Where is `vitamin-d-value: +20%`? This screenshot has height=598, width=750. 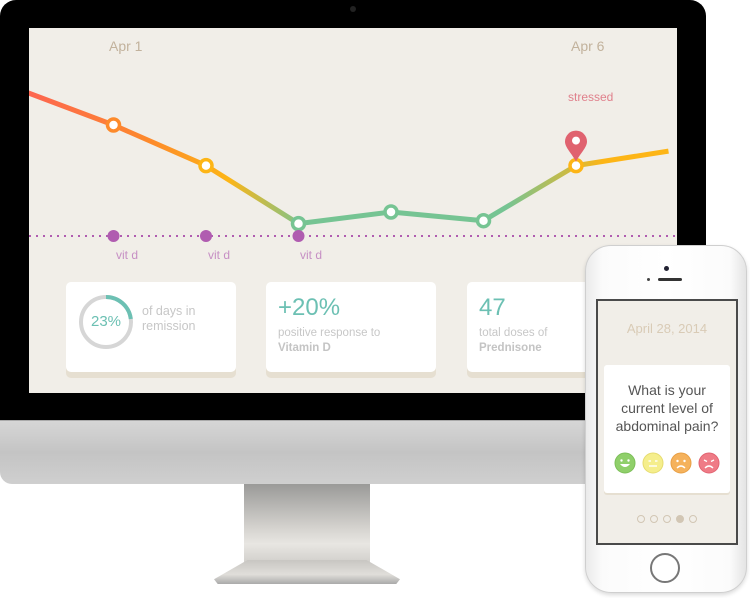 vitamin-d-value: +20% is located at coordinates (309, 307).